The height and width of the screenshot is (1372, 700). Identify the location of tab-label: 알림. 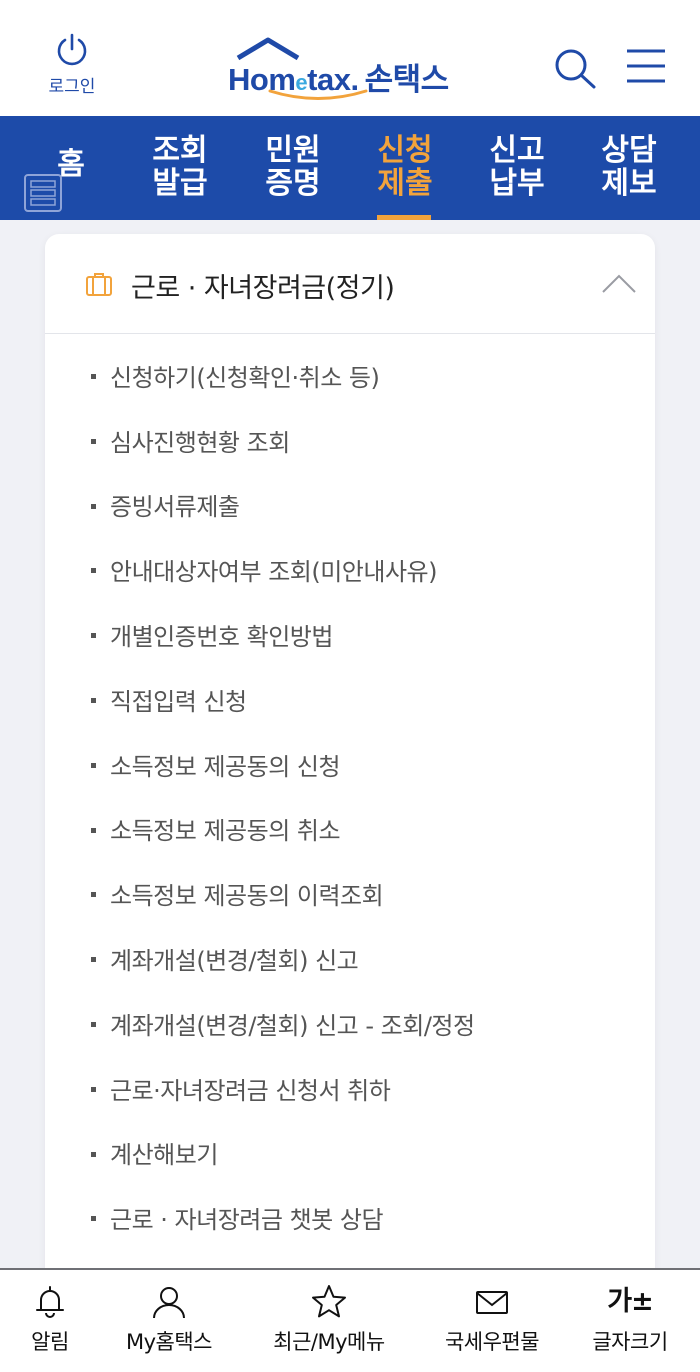
(50, 1342).